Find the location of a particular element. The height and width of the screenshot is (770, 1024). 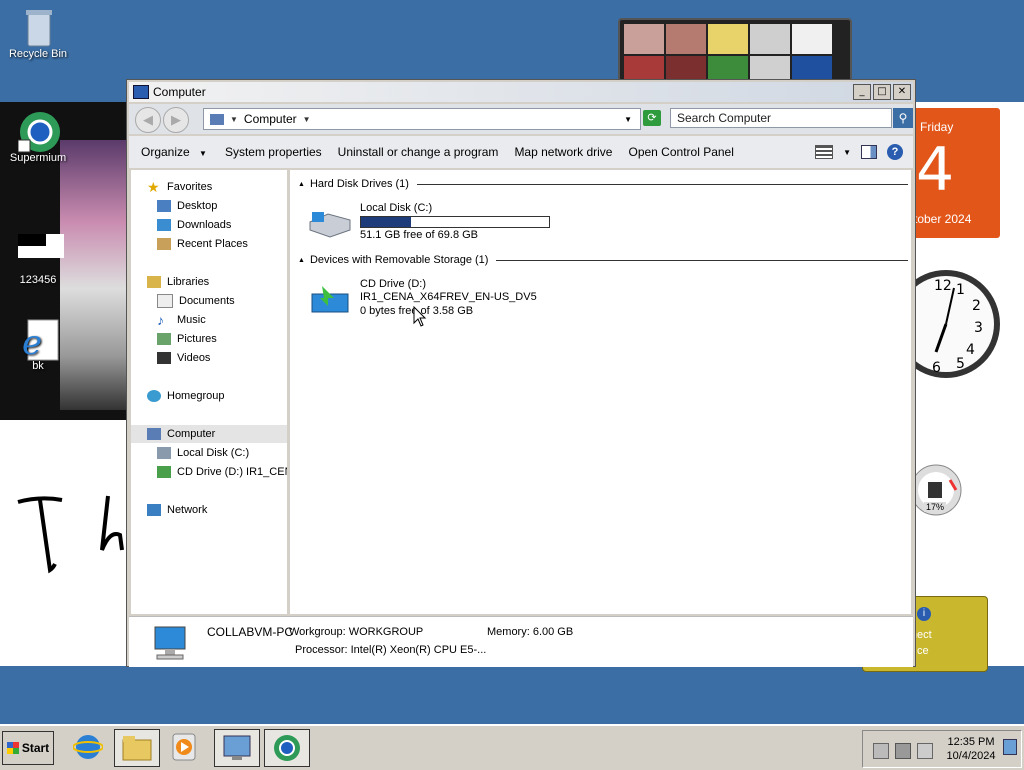

network-tray-icon is located at coordinates (903, 751).